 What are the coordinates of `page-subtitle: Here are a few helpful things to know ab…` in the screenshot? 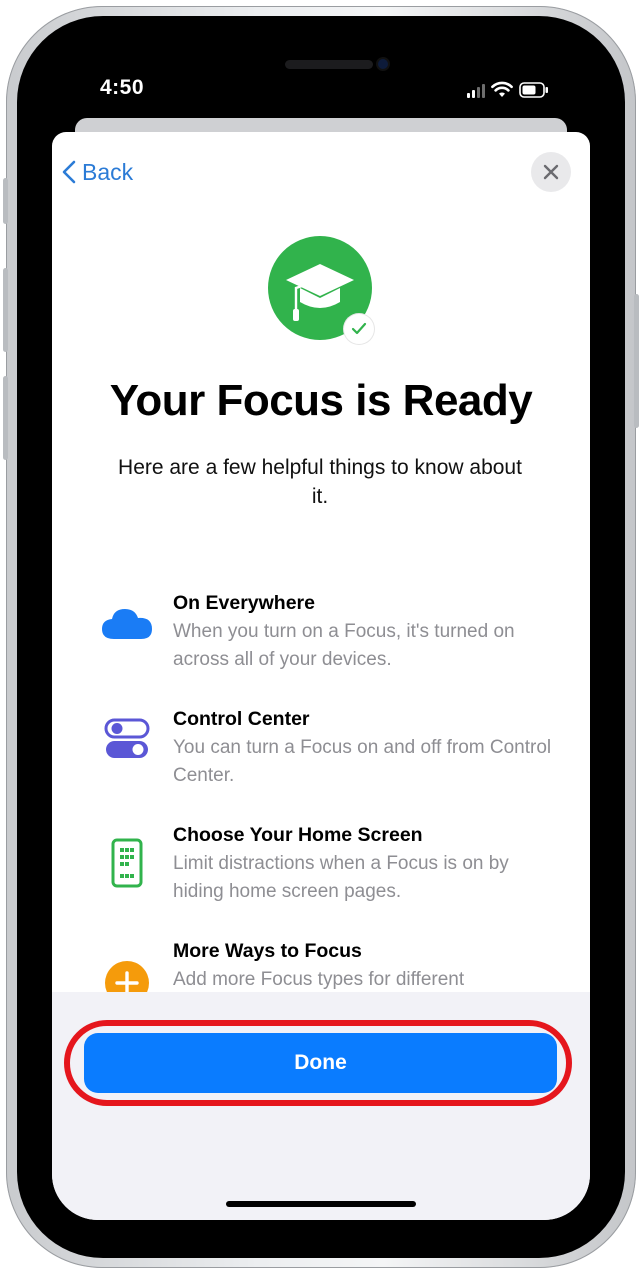 It's located at (320, 482).